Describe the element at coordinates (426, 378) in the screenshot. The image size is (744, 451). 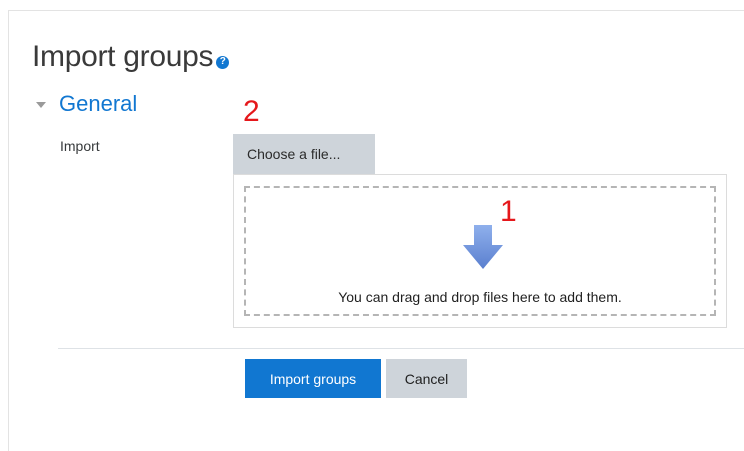
I see `cancel-button: Cancel` at that location.